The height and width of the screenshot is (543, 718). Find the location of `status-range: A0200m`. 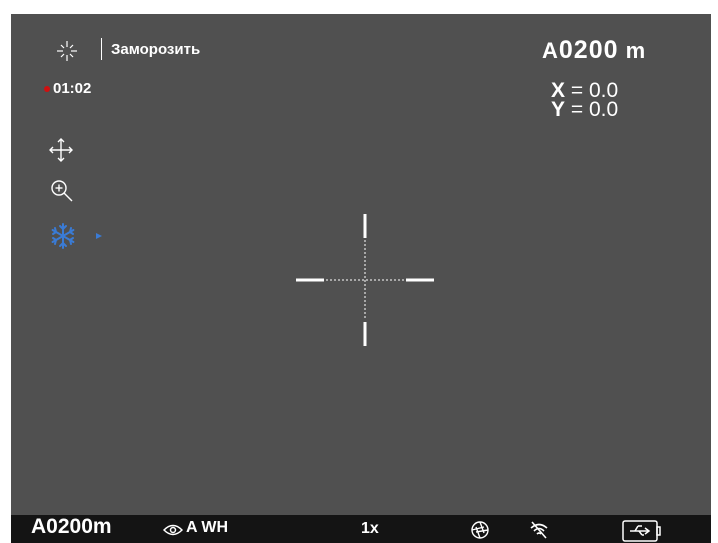

status-range: A0200m is located at coordinates (71, 527).